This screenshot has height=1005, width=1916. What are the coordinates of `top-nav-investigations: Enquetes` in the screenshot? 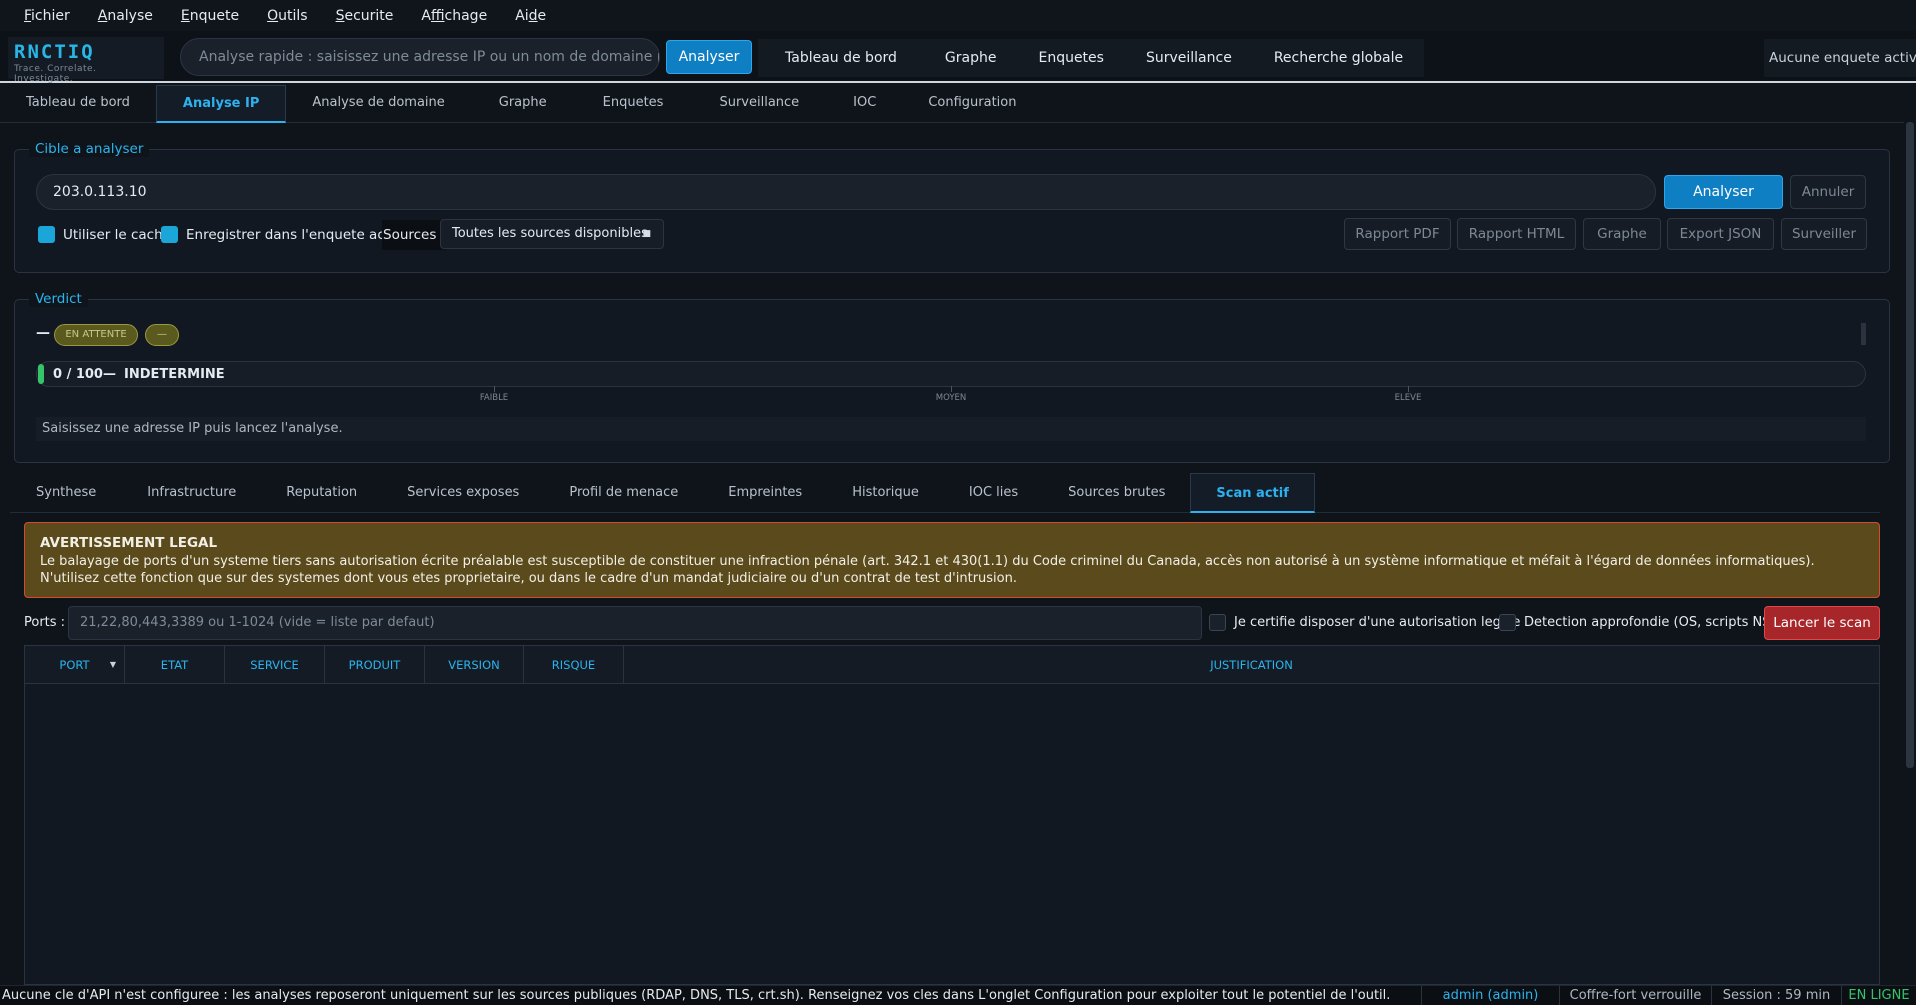 It's located at (1071, 58).